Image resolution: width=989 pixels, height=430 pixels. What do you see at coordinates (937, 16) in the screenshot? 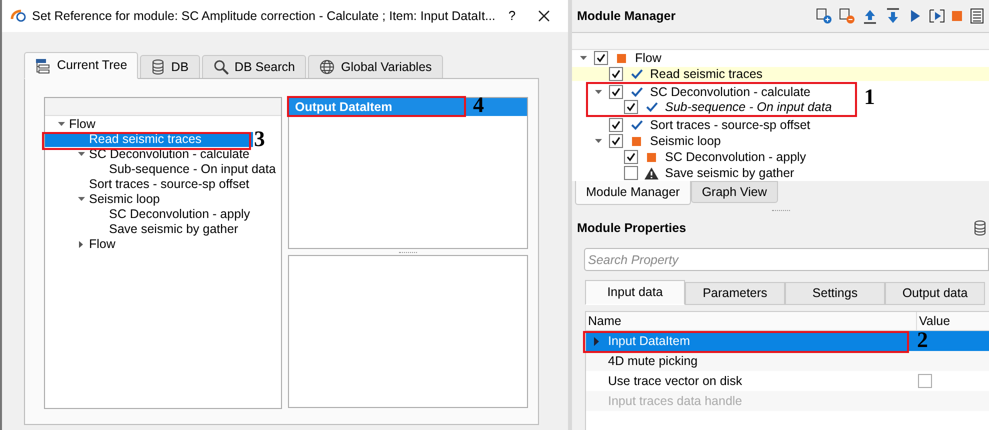
I see `step-run-icon` at bounding box center [937, 16].